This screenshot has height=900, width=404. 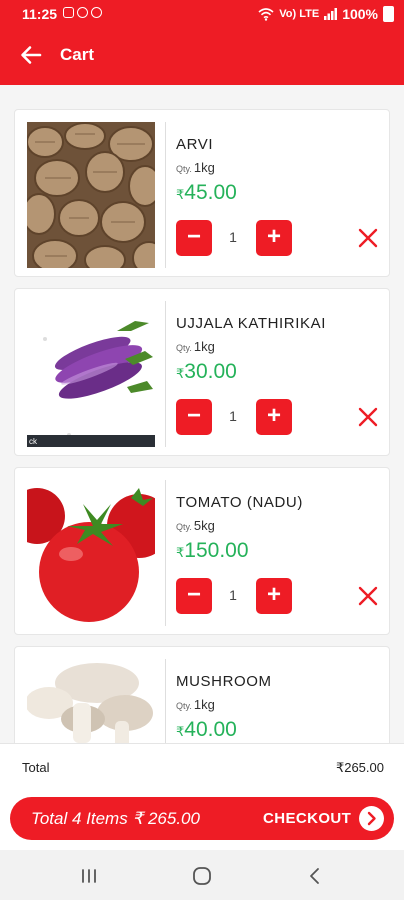 I want to click on item-quantity: Qty. 5kg, so click(x=195, y=525).